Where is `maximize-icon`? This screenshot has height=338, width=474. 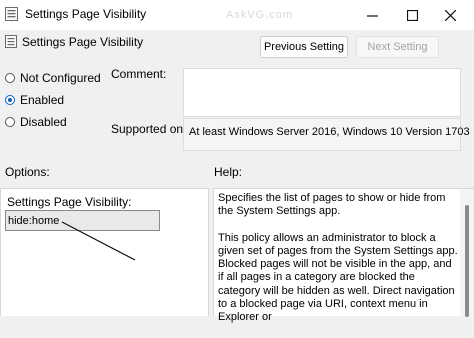
maximize-icon is located at coordinates (412, 15).